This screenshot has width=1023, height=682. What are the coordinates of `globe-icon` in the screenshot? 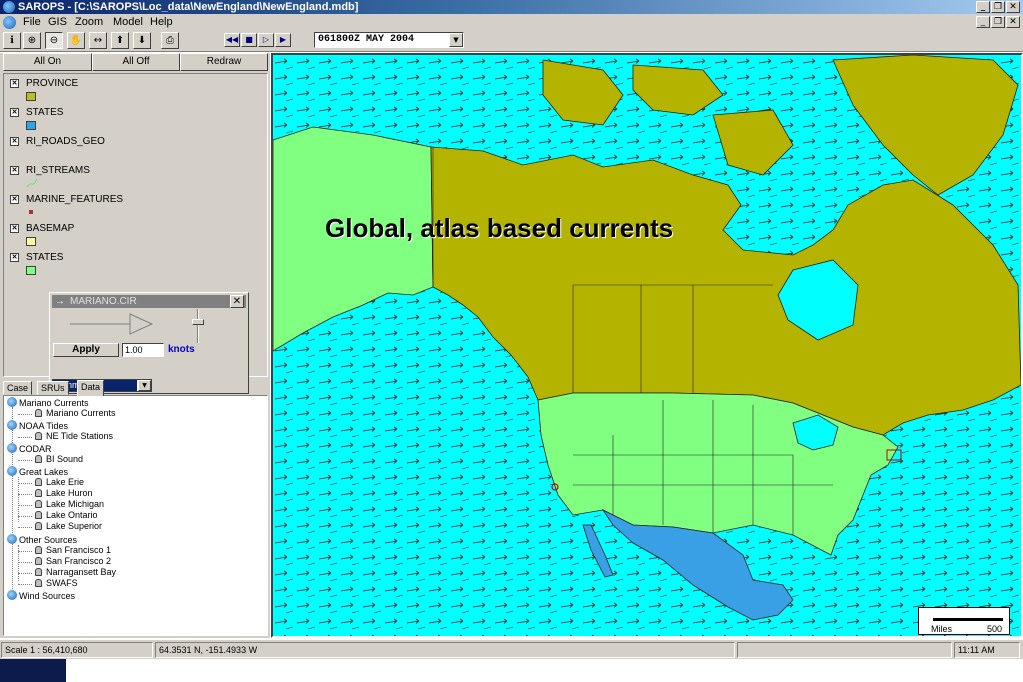 It's located at (12, 595).